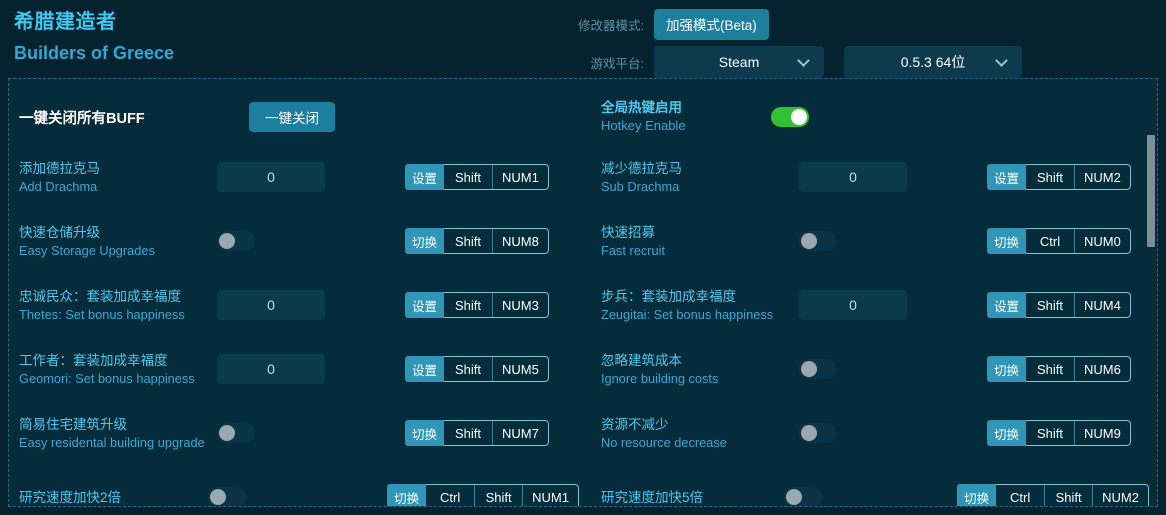 Image resolution: width=1166 pixels, height=515 pixels. Describe the element at coordinates (700, 305) in the screenshot. I see `cheat-label: 步兵：套装加成幸福度 Zeugitai: Set bonus happiness` at that location.